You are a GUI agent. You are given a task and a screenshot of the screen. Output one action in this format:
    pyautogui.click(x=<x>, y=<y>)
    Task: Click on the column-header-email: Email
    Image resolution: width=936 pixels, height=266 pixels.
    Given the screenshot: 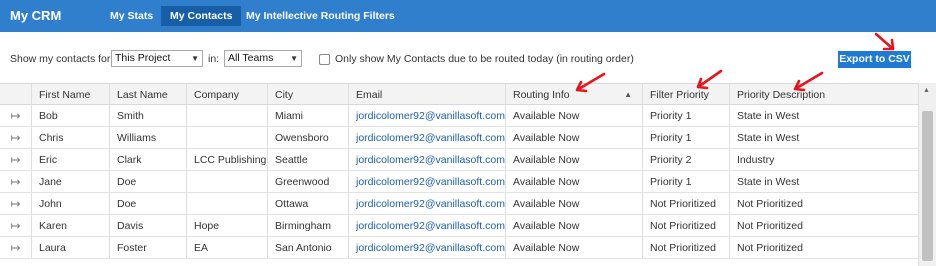 What is the action you would take?
    pyautogui.click(x=427, y=94)
    